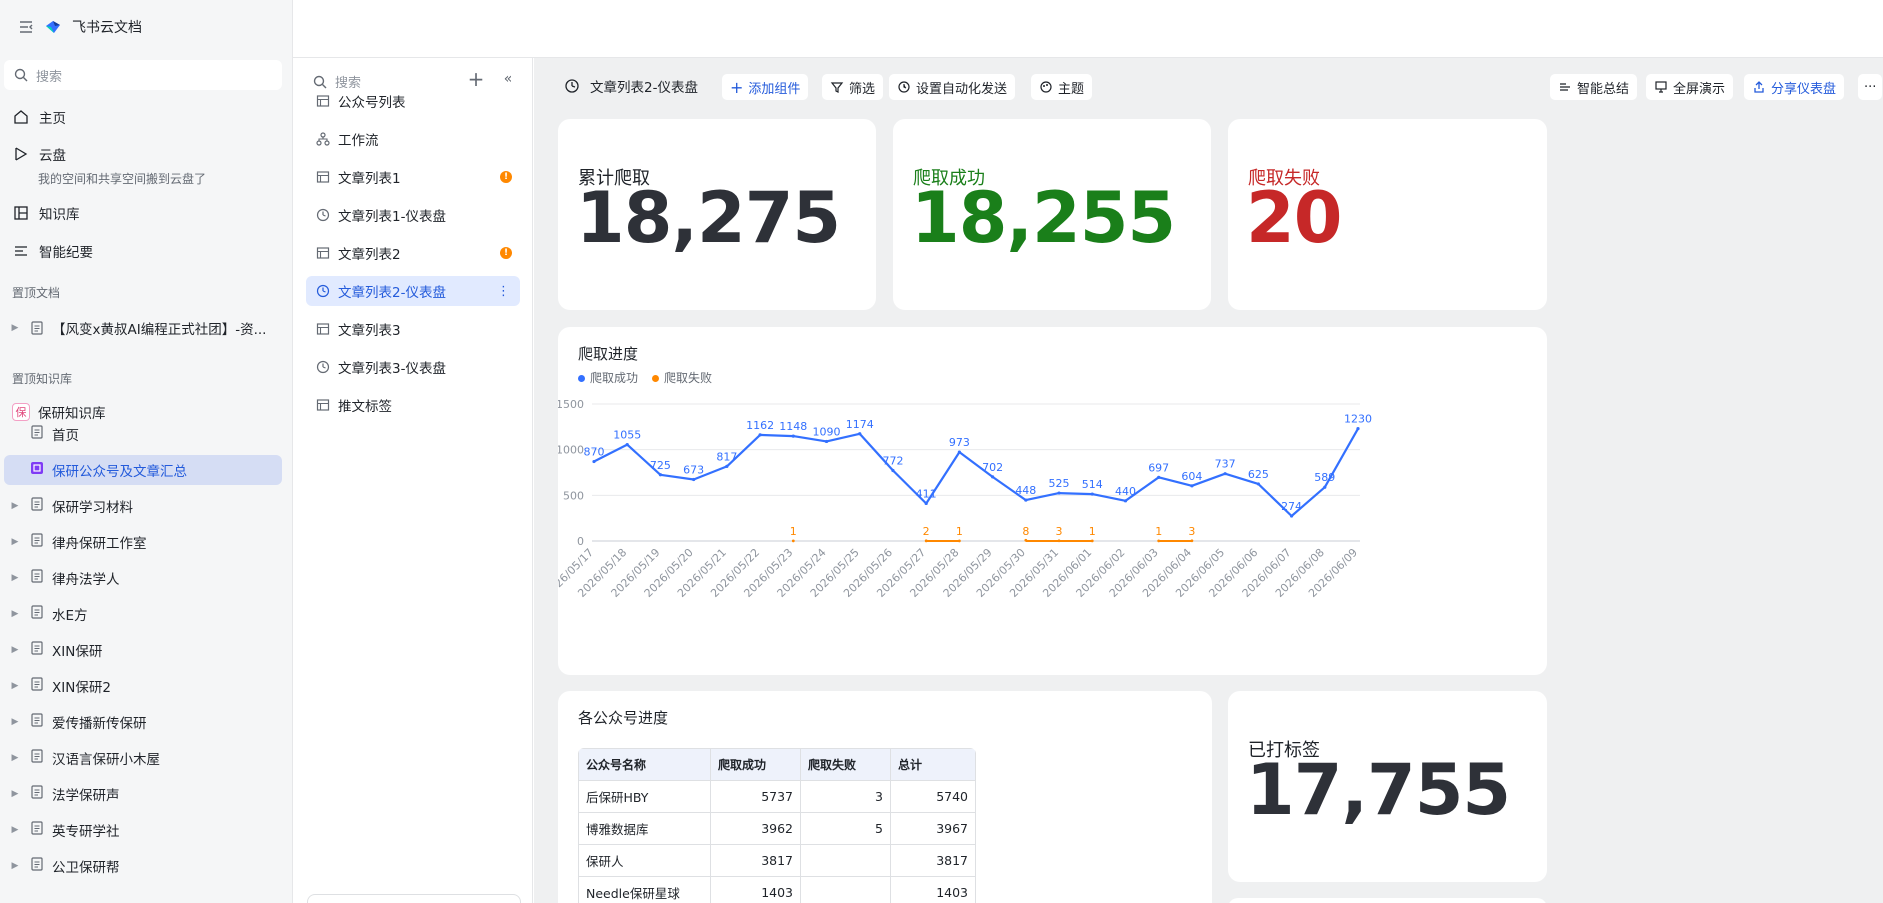 Image resolution: width=1883 pixels, height=903 pixels. What do you see at coordinates (143, 470) in the screenshot?
I see `tree-item: 保研公众号及文章汇总` at bounding box center [143, 470].